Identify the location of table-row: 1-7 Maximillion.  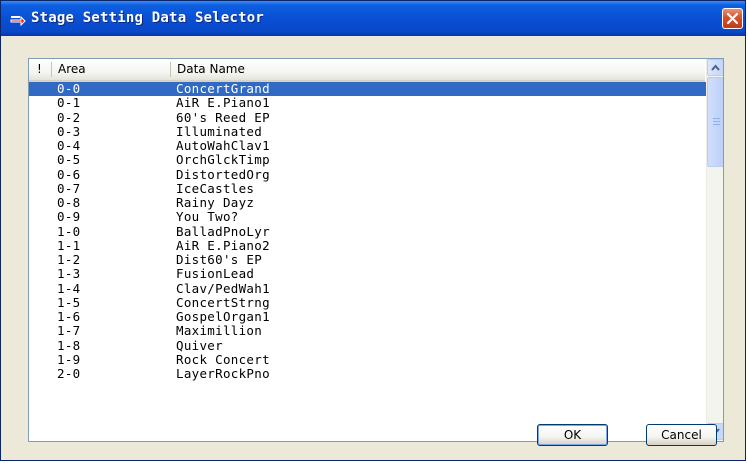
(371, 331).